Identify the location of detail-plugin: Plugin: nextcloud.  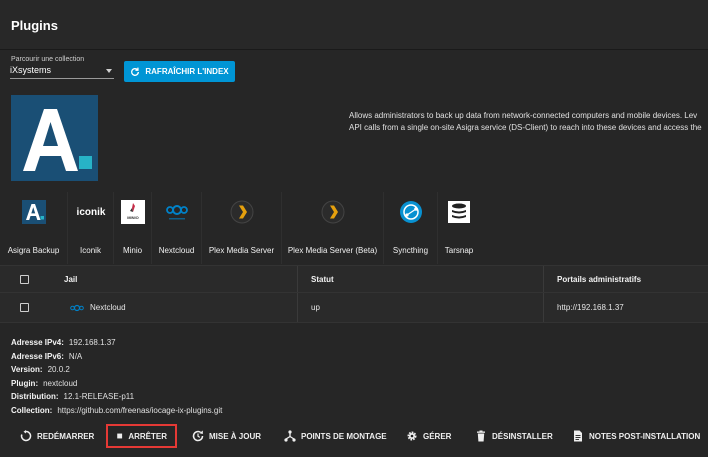
(116, 384).